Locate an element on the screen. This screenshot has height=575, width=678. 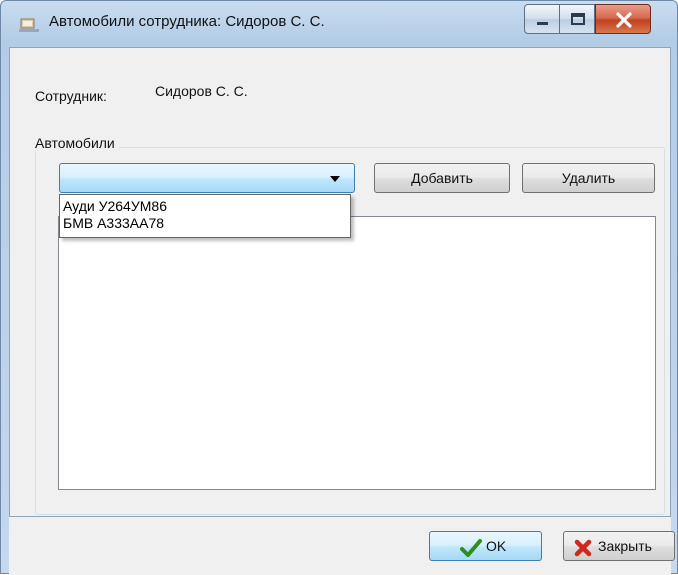
close-window-button is located at coordinates (623, 19).